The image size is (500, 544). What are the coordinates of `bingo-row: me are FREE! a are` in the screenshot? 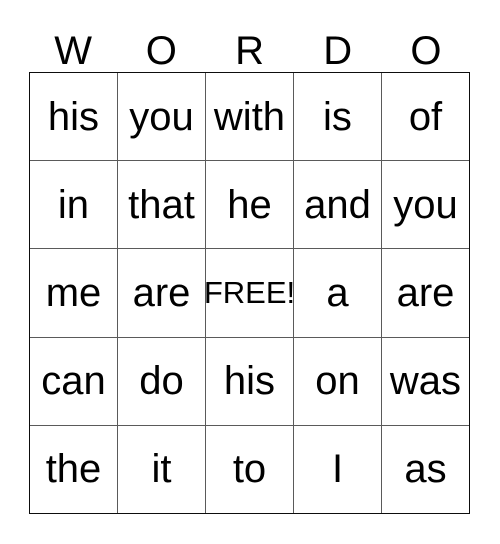 It's located at (249, 293).